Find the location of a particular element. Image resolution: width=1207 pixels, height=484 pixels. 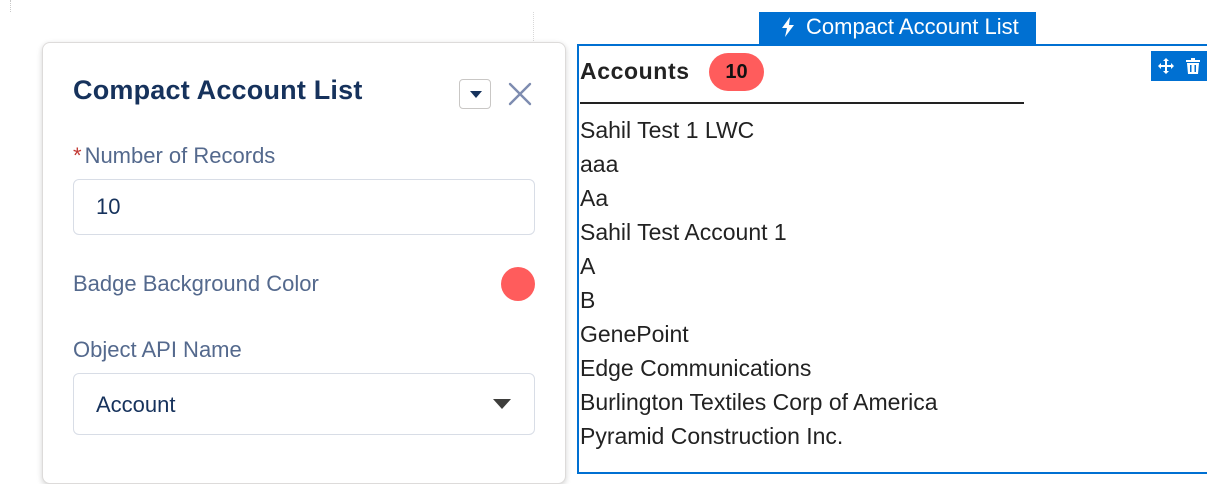

list-item: Sahil Test 1 LWC is located at coordinates (667, 130).